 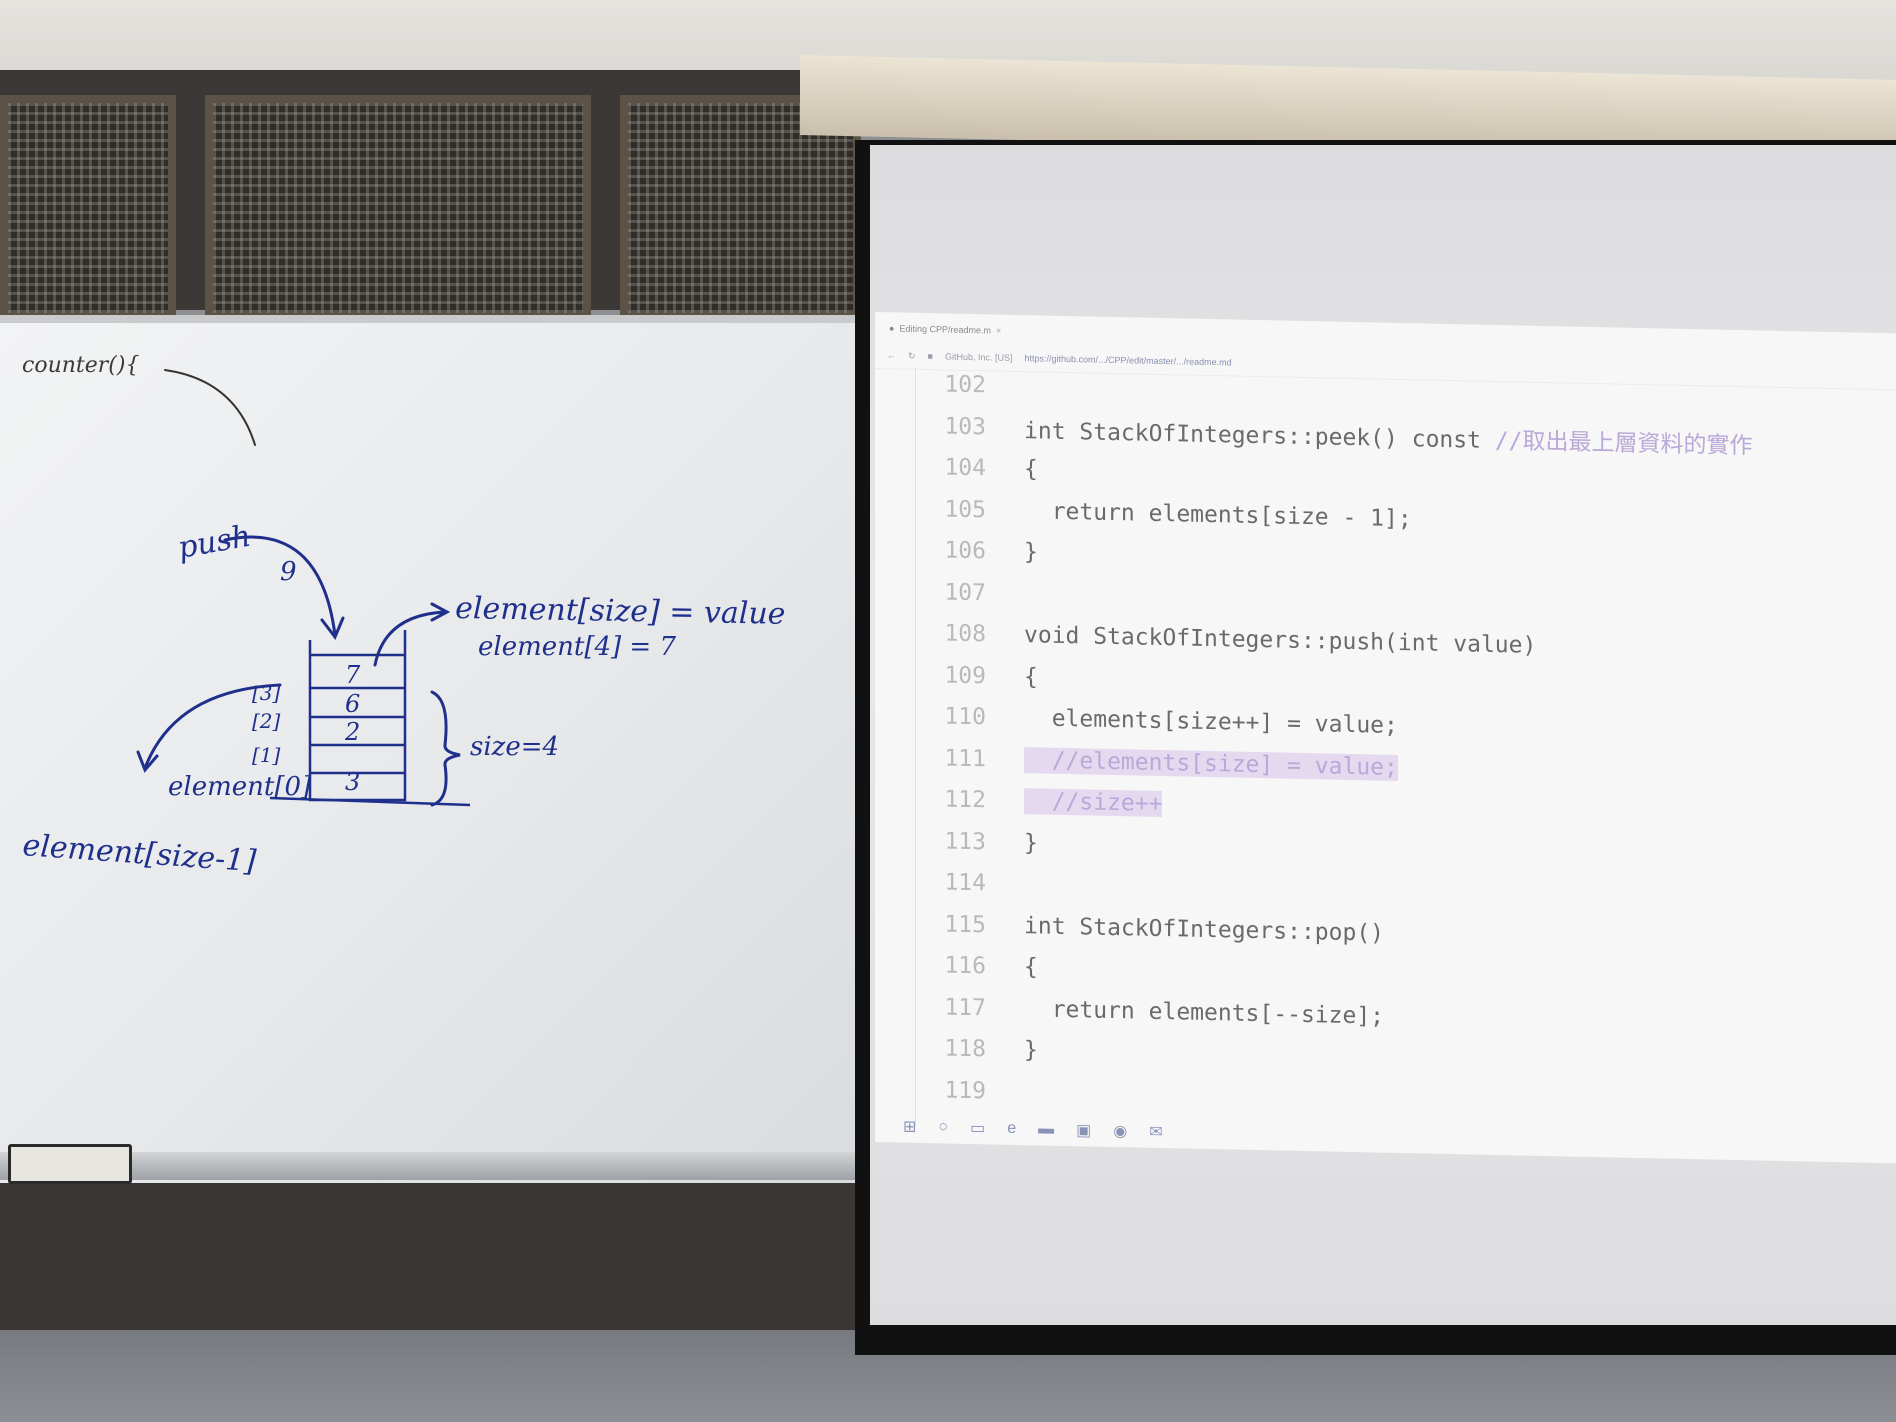 What do you see at coordinates (965, 551) in the screenshot?
I see `line-number: 106` at bounding box center [965, 551].